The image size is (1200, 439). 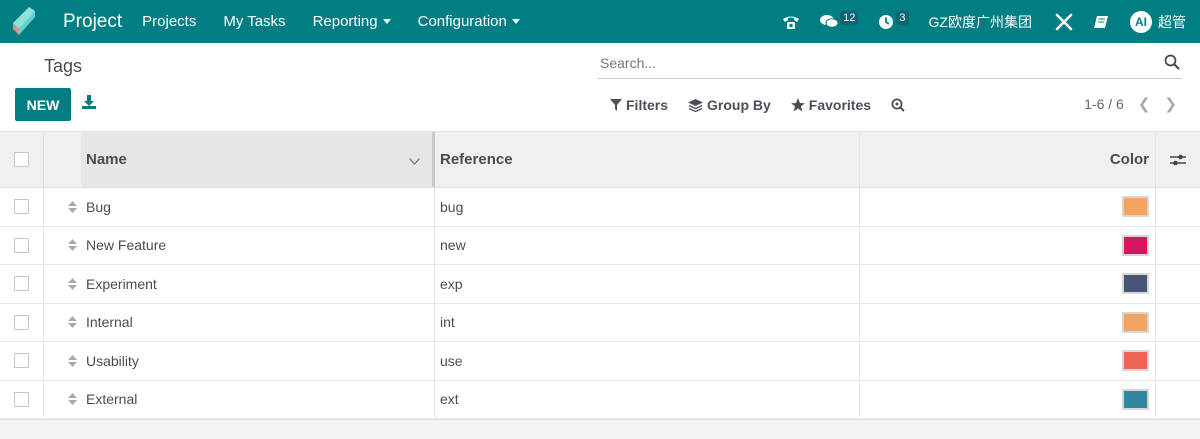 What do you see at coordinates (647, 361) in the screenshot?
I see `cell-reference: use` at bounding box center [647, 361].